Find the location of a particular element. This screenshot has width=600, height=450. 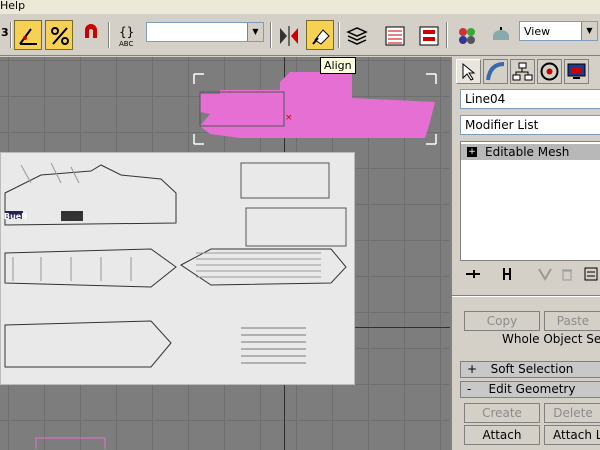

toolbar-fragment: 3 is located at coordinates (5, 32).